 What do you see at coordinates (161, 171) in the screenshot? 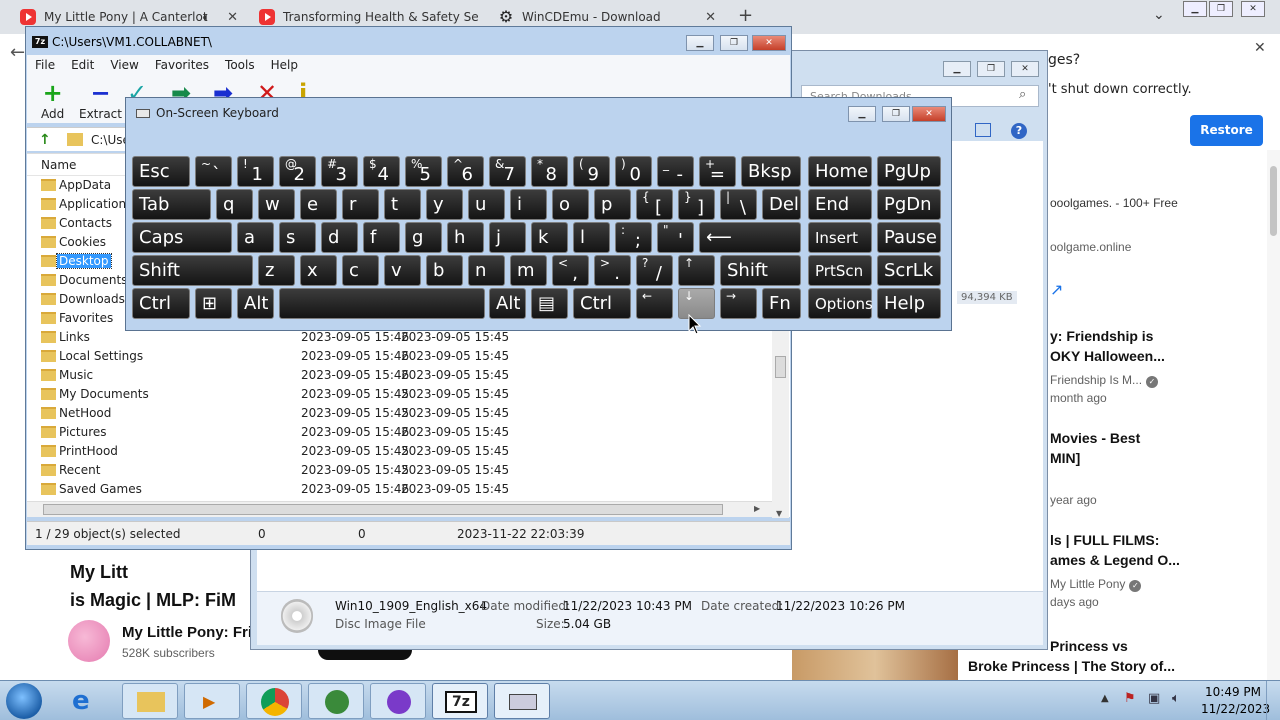
I see `key-esc: Esc` at bounding box center [161, 171].